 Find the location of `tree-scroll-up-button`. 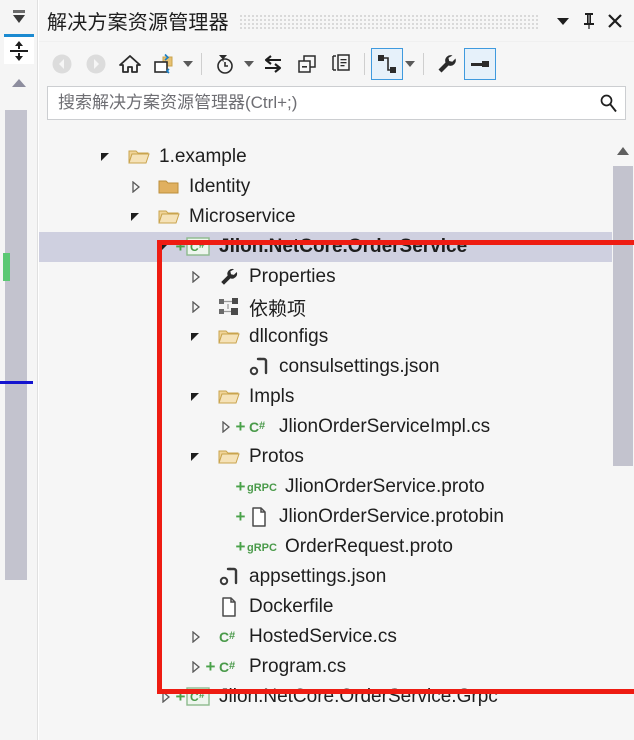

tree-scroll-up-button is located at coordinates (623, 151).